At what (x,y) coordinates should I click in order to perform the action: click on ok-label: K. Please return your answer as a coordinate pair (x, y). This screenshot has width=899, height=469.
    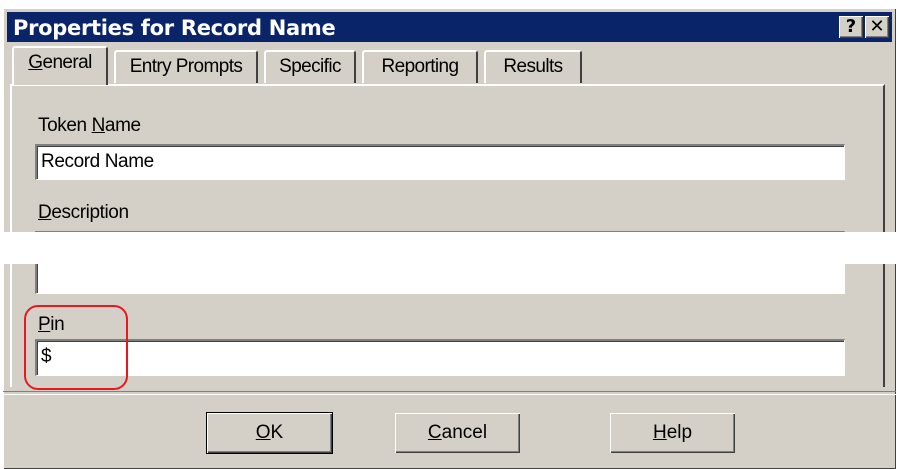
    Looking at the image, I should click on (277, 432).